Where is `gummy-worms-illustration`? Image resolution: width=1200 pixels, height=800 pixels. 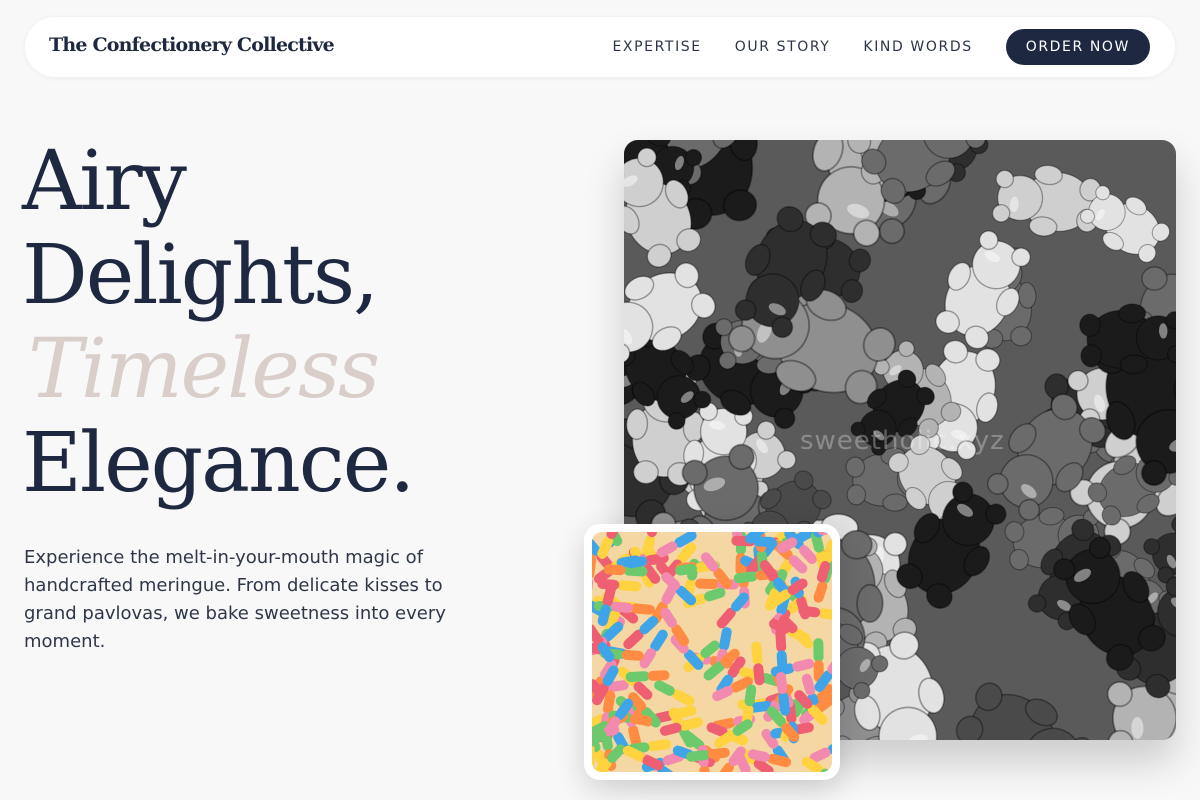
gummy-worms-illustration is located at coordinates (712, 652).